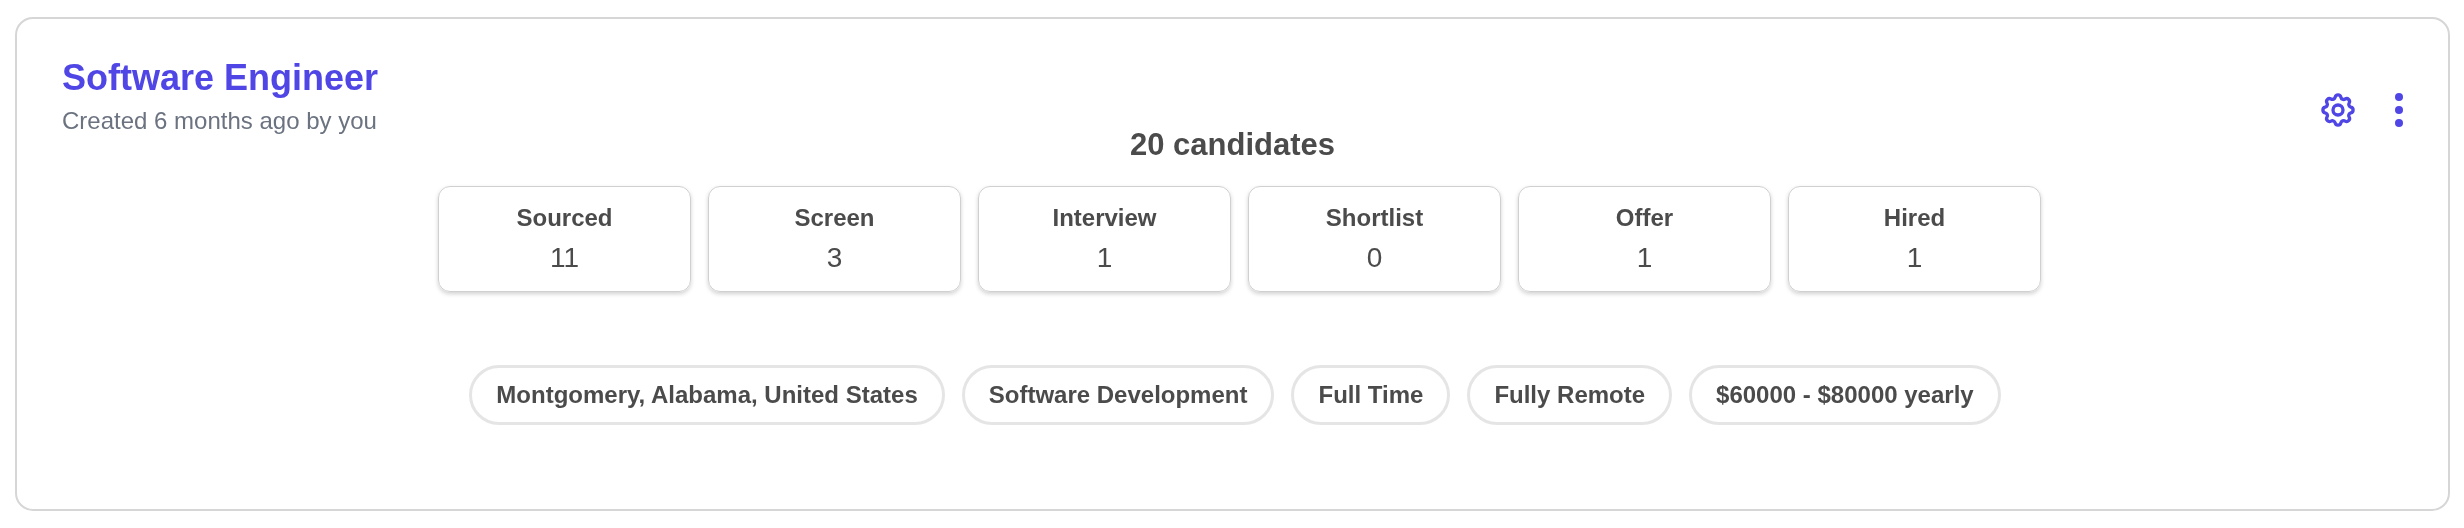 Image resolution: width=2464 pixels, height=528 pixels. Describe the element at coordinates (1914, 239) in the screenshot. I see `stage-card: Hired 1` at that location.